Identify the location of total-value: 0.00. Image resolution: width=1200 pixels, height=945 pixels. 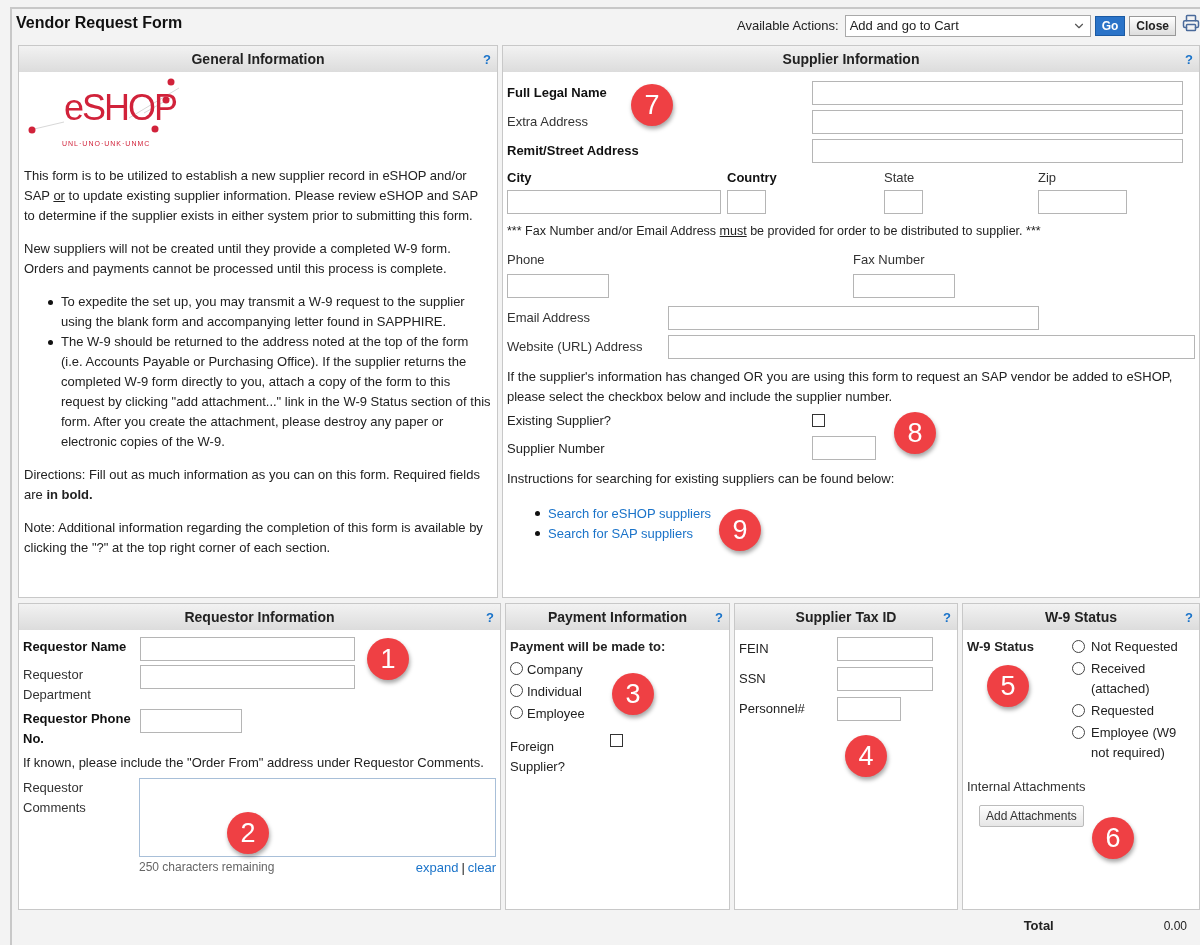
(1175, 926).